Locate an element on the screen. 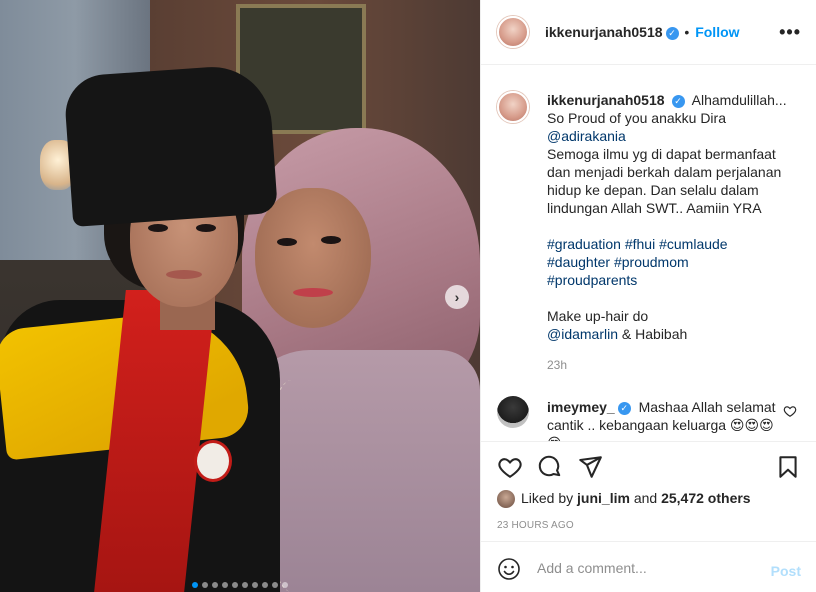 Image resolution: width=816 pixels, height=592 pixels. verified-badge-icon: ✓ is located at coordinates (672, 33).